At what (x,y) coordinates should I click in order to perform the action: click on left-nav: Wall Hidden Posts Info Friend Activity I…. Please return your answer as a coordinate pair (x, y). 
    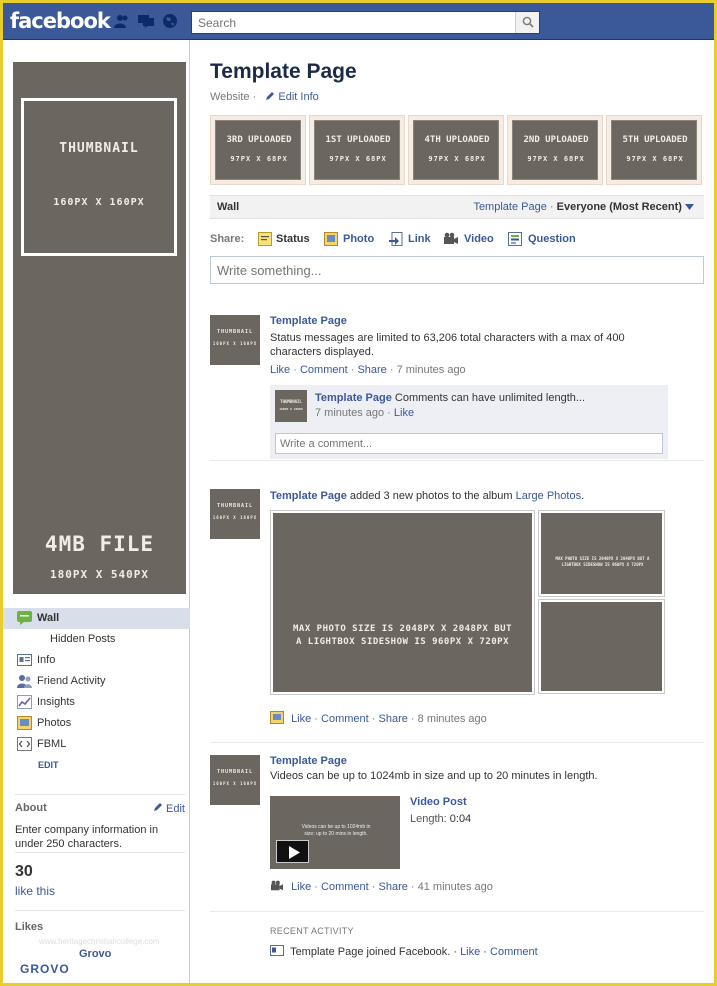
    Looking at the image, I should click on (96, 691).